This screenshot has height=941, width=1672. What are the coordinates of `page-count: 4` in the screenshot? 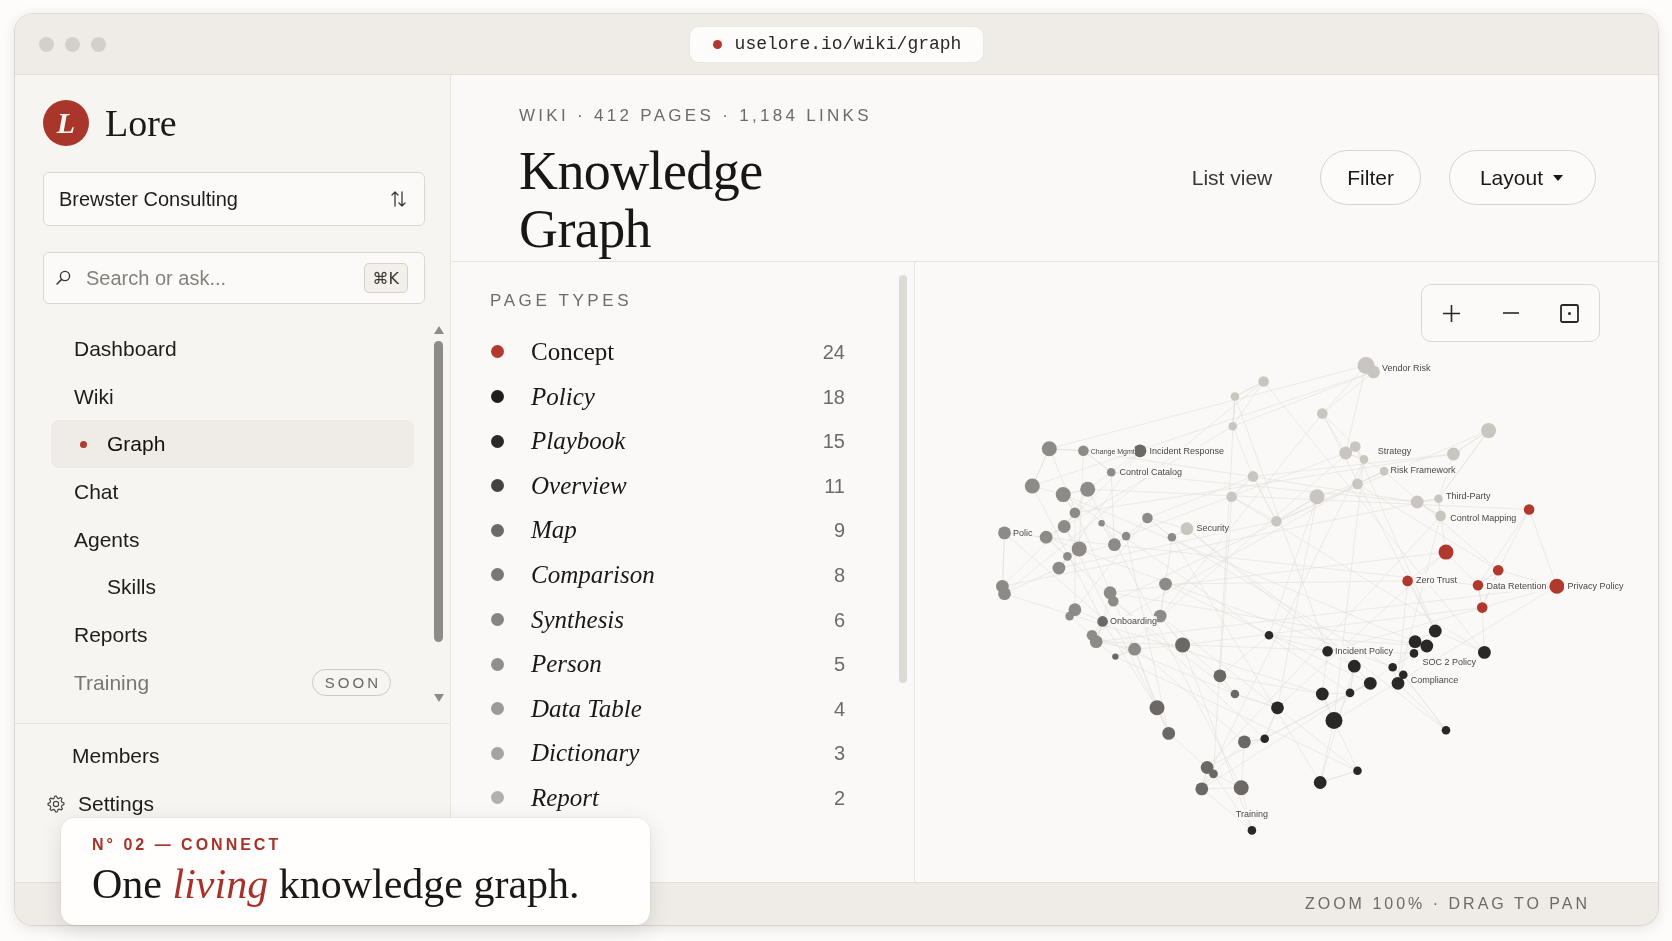 It's located at (839, 708).